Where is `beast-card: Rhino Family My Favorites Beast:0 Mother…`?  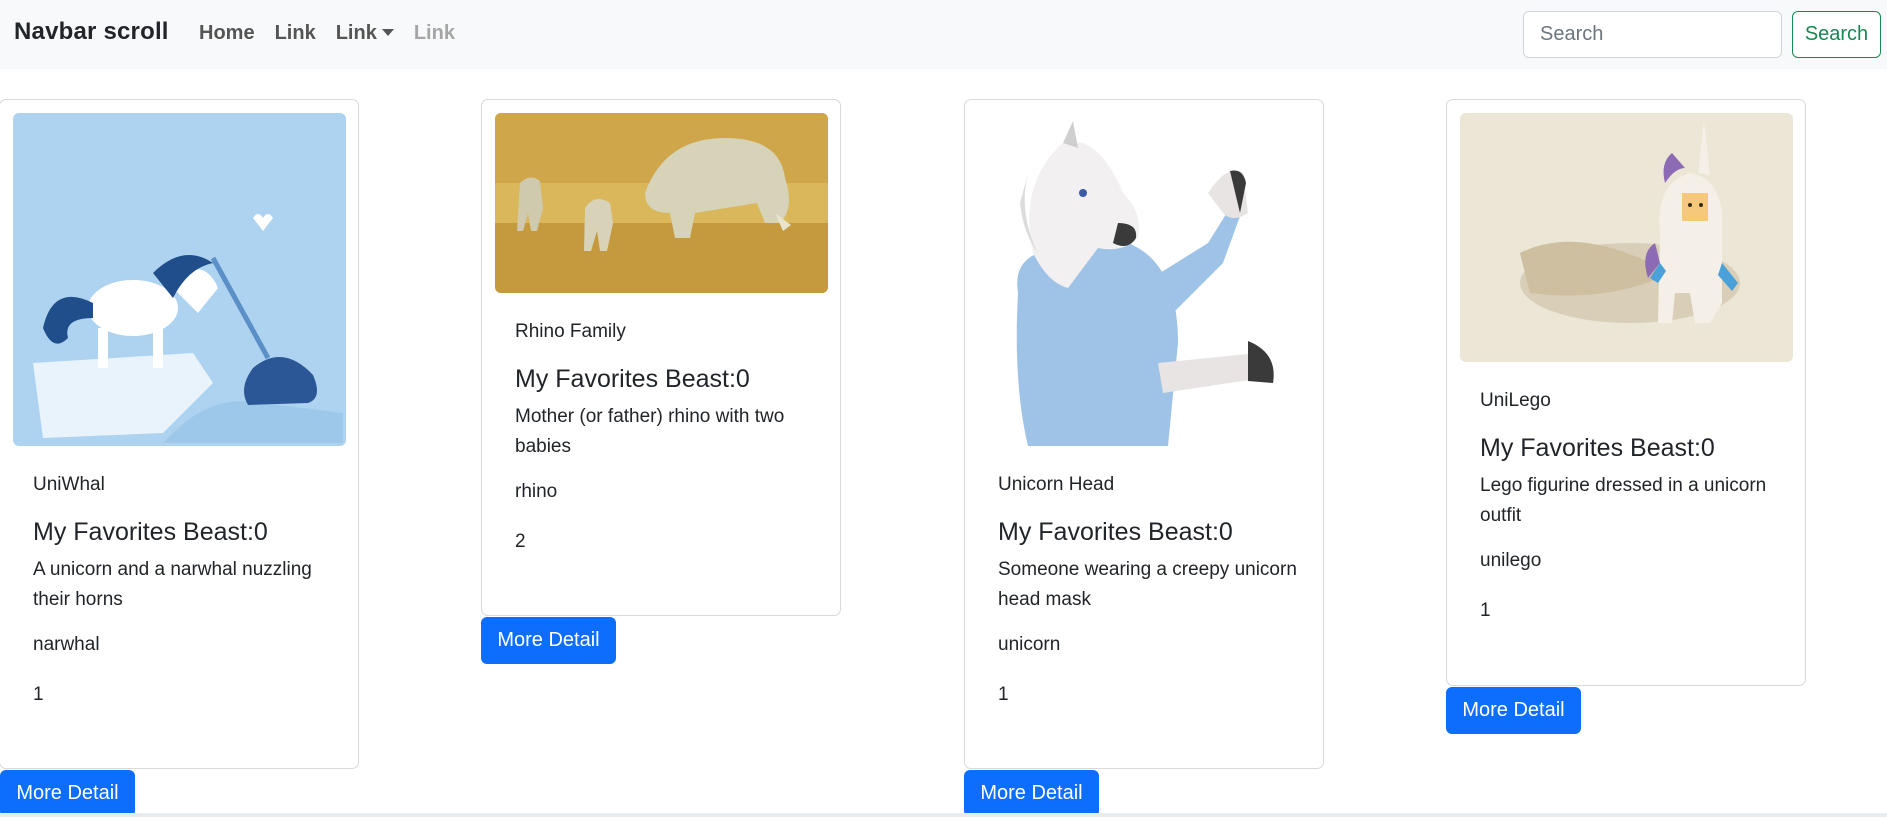 beast-card: Rhino Family My Favorites Beast:0 Mother… is located at coordinates (661, 357).